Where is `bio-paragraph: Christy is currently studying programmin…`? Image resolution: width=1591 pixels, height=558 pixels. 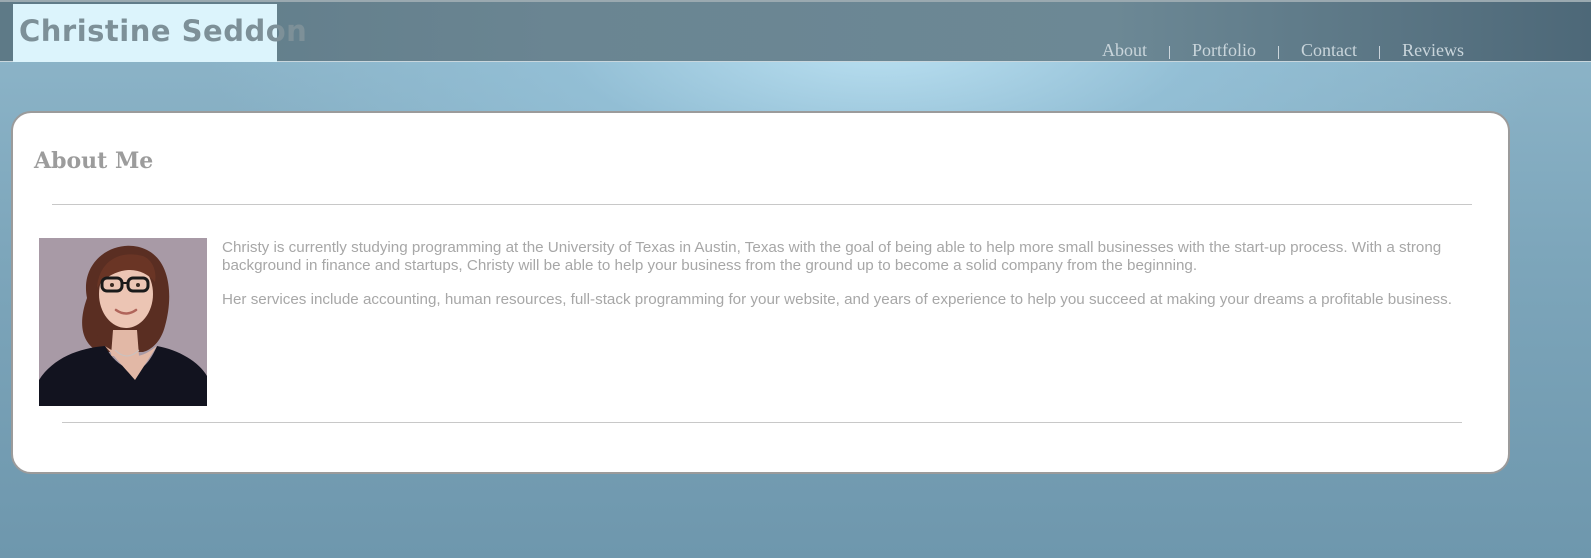
bio-paragraph: Christy is currently studying programmin… is located at coordinates (832, 256).